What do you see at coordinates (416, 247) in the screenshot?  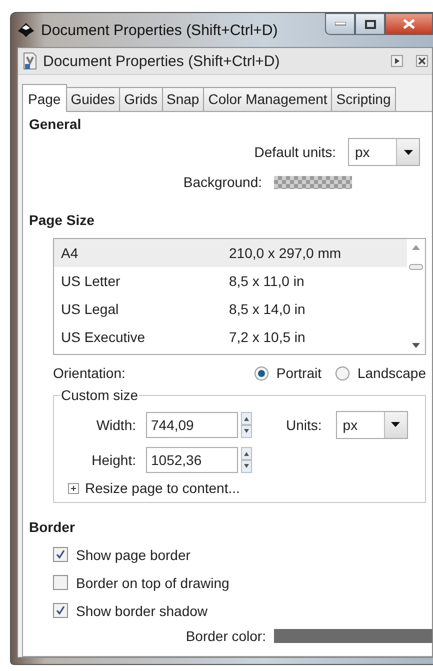 I see `scroll-up-icon` at bounding box center [416, 247].